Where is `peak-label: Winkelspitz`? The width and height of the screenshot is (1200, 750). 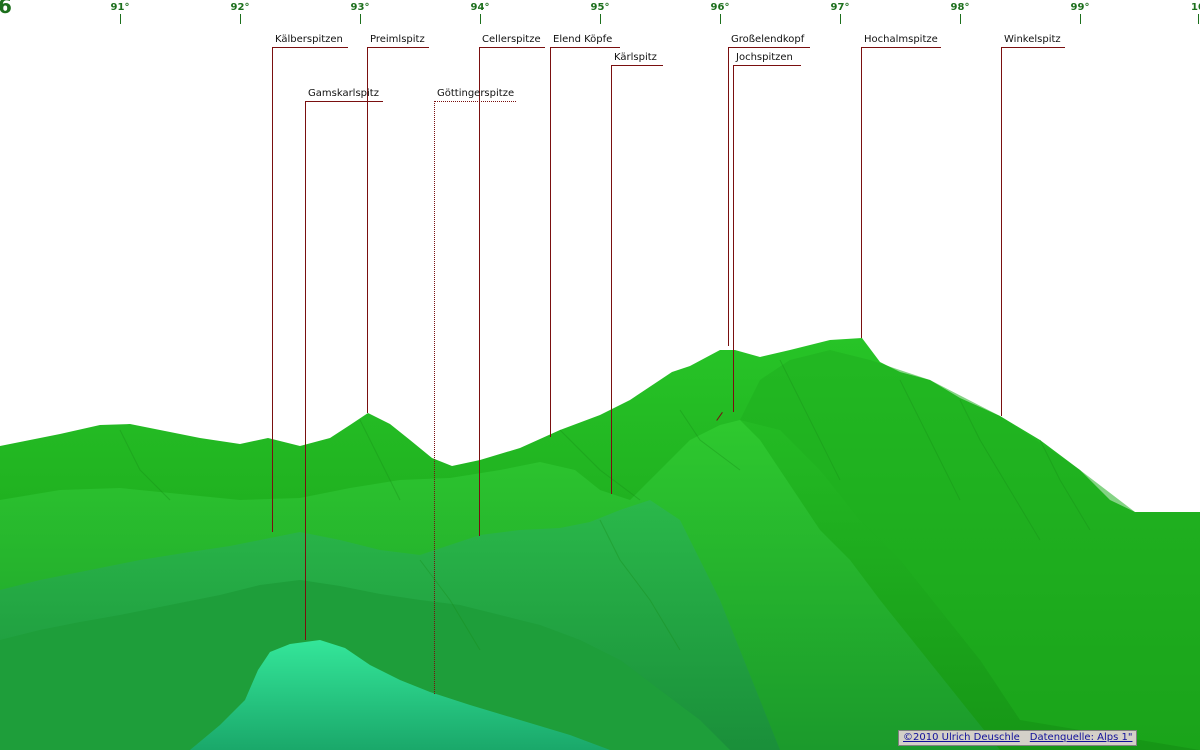 peak-label: Winkelspitz is located at coordinates (1032, 39).